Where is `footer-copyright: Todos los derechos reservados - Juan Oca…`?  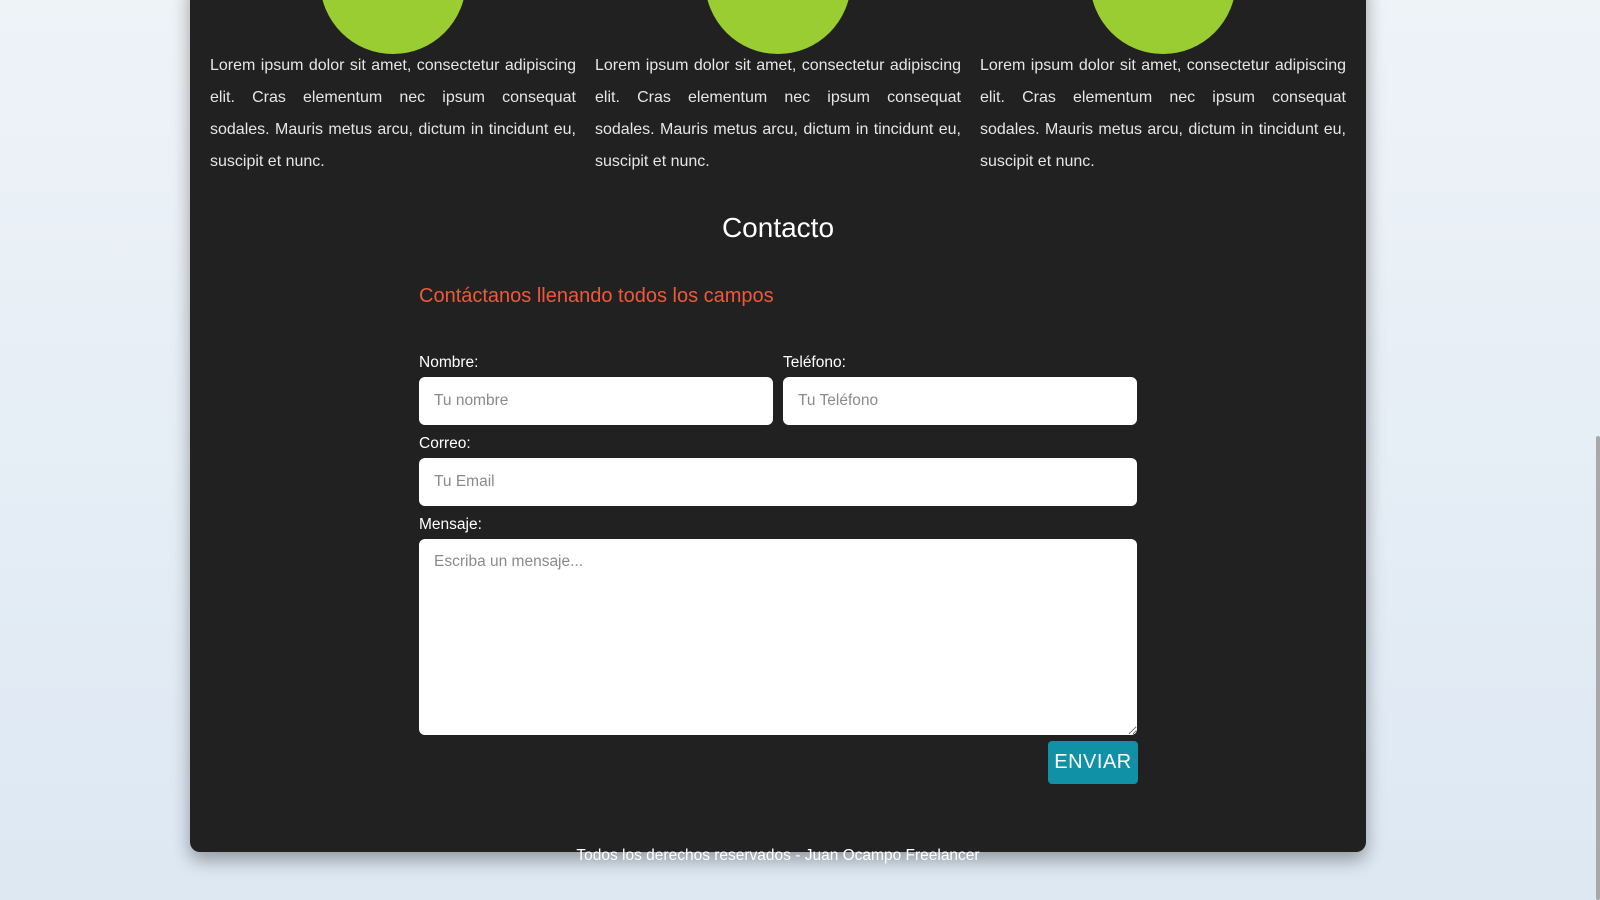 footer-copyright: Todos los derechos reservados - Juan Oca… is located at coordinates (778, 855).